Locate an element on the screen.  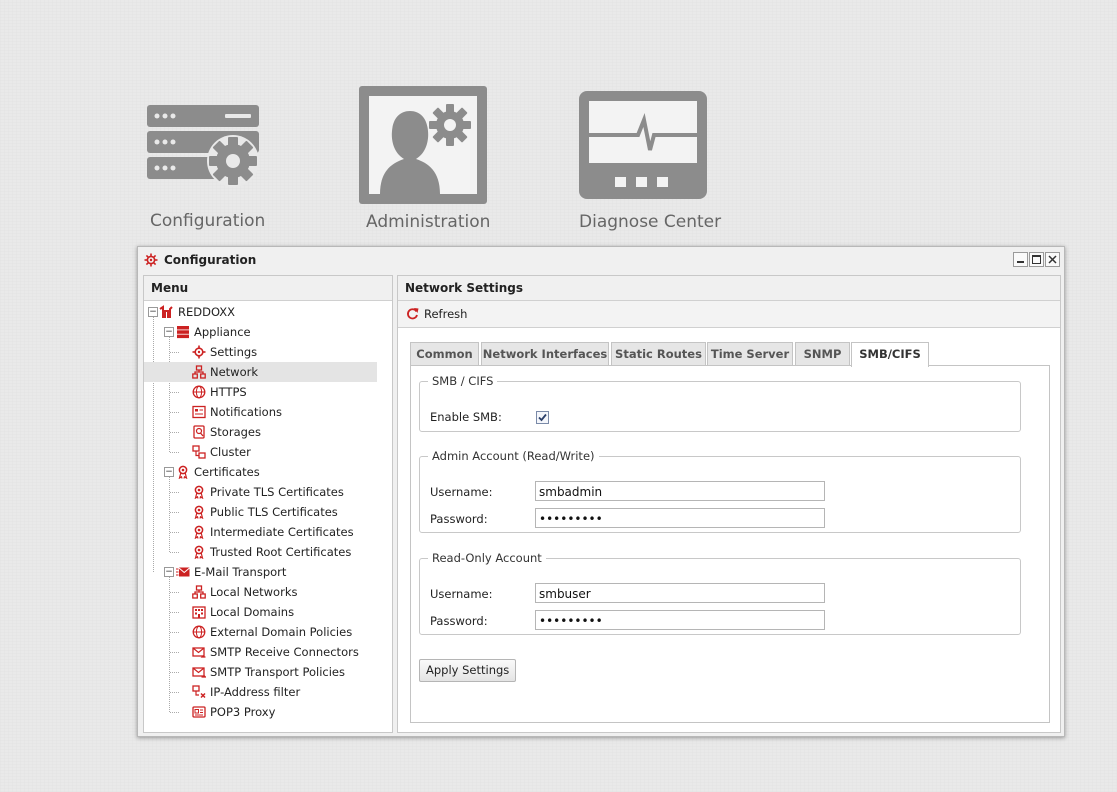
reddoxx-logo-icon is located at coordinates (166, 312).